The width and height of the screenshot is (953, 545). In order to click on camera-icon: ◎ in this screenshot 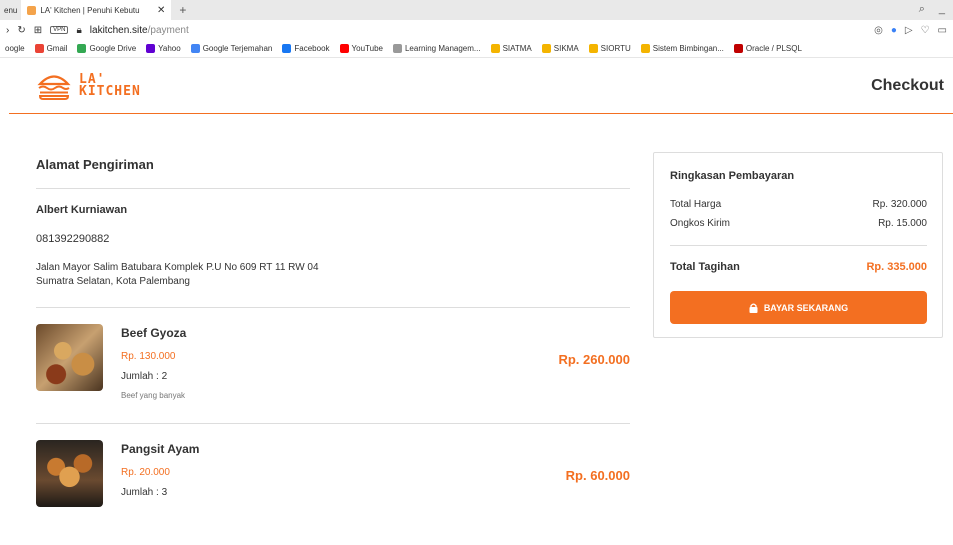, I will do `click(878, 30)`.